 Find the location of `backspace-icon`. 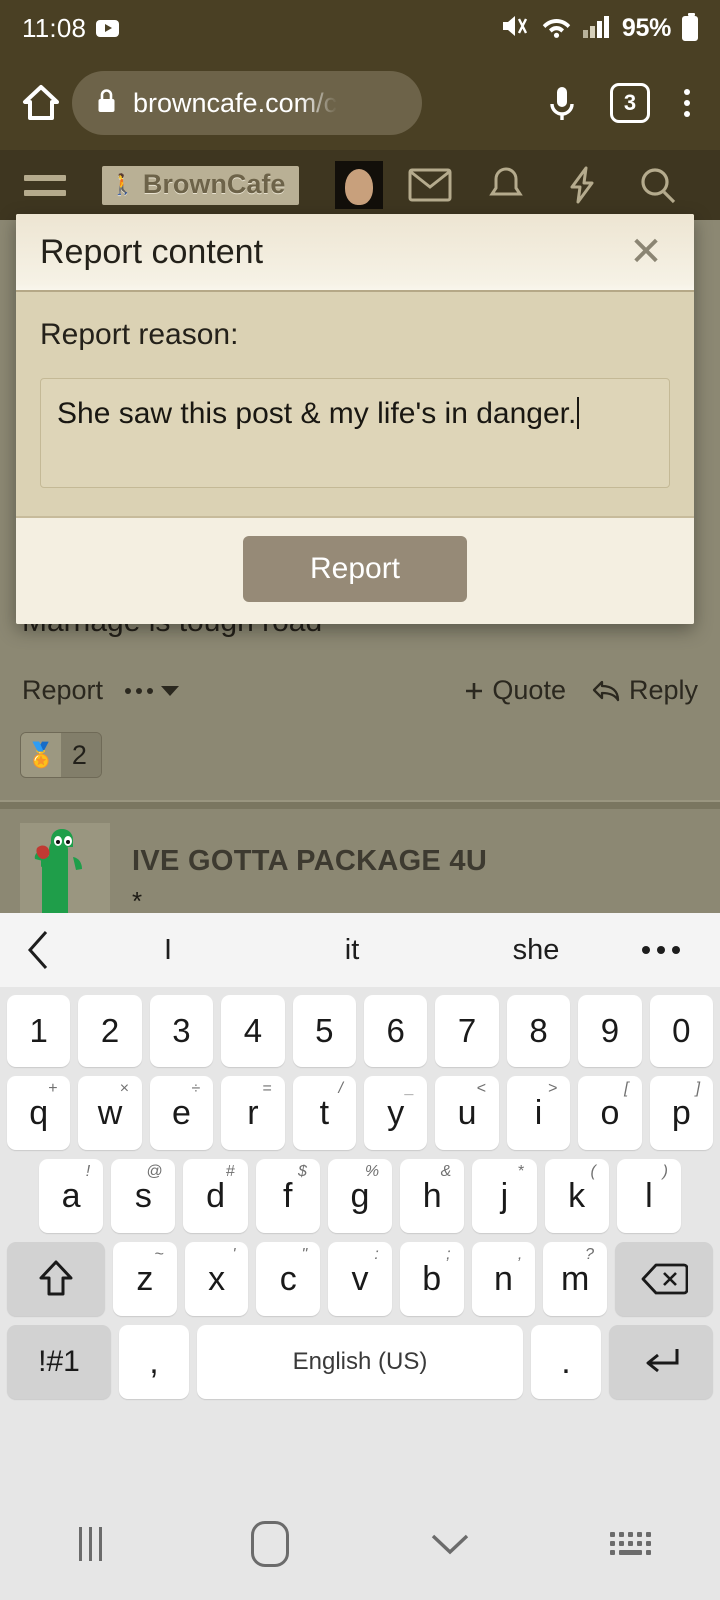

backspace-icon is located at coordinates (665, 1279).